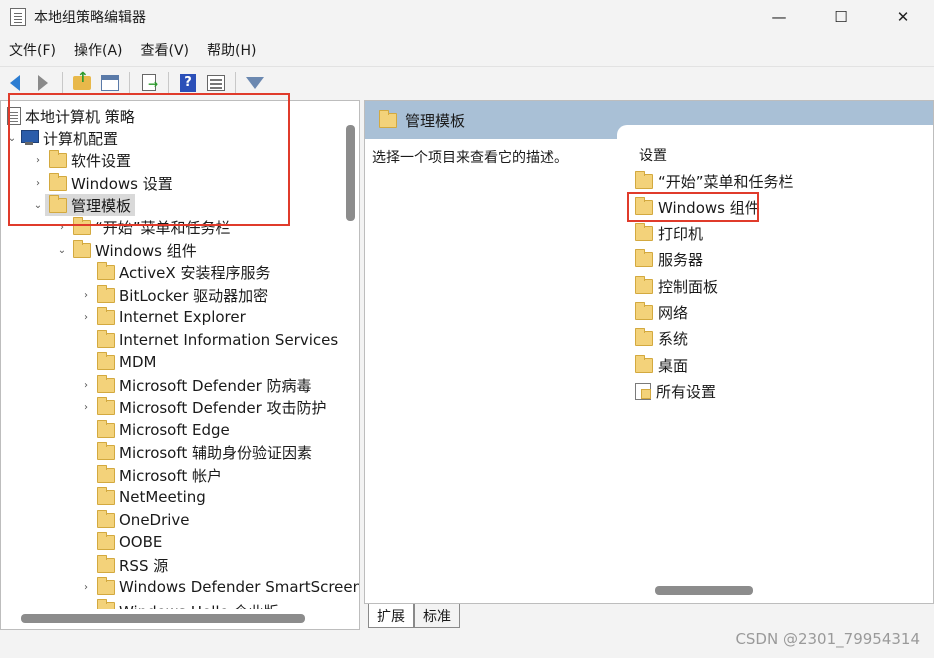 This screenshot has width=934, height=658. What do you see at coordinates (199, 605) in the screenshot?
I see `tree-node-label: Windows Hello 企业版` at bounding box center [199, 605].